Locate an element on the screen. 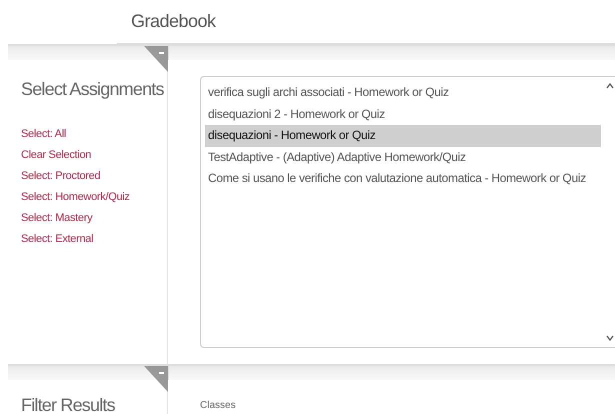 Image resolution: width=615 pixels, height=414 pixels. select-link: Select: All is located at coordinates (94, 134).